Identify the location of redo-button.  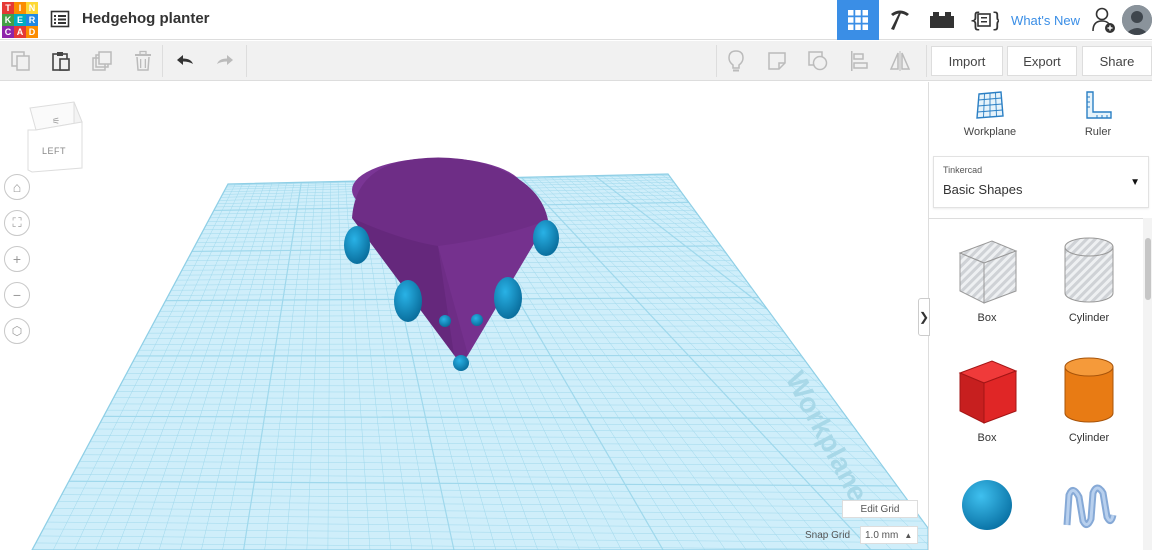
(225, 61).